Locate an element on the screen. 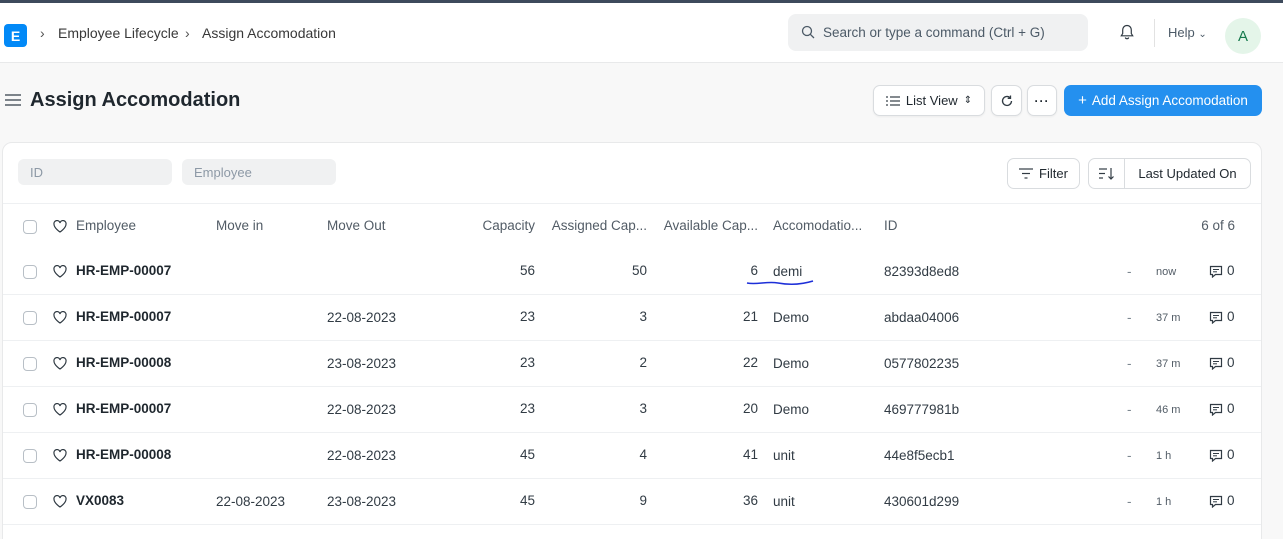  employee-filter-input: Employee is located at coordinates (259, 172).